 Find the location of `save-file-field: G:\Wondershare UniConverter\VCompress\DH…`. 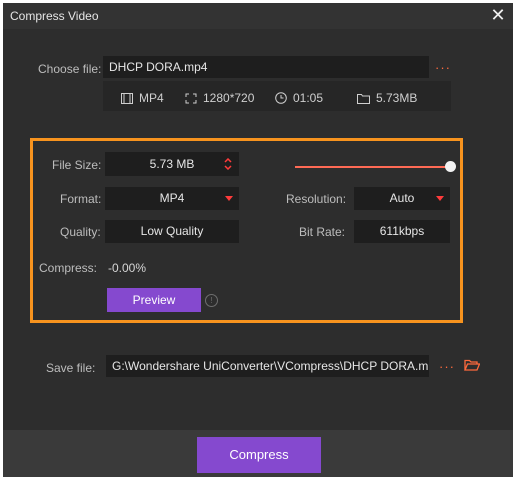

save-file-field: G:\Wondershare UniConverter\VCompress\DH… is located at coordinates (267, 366).